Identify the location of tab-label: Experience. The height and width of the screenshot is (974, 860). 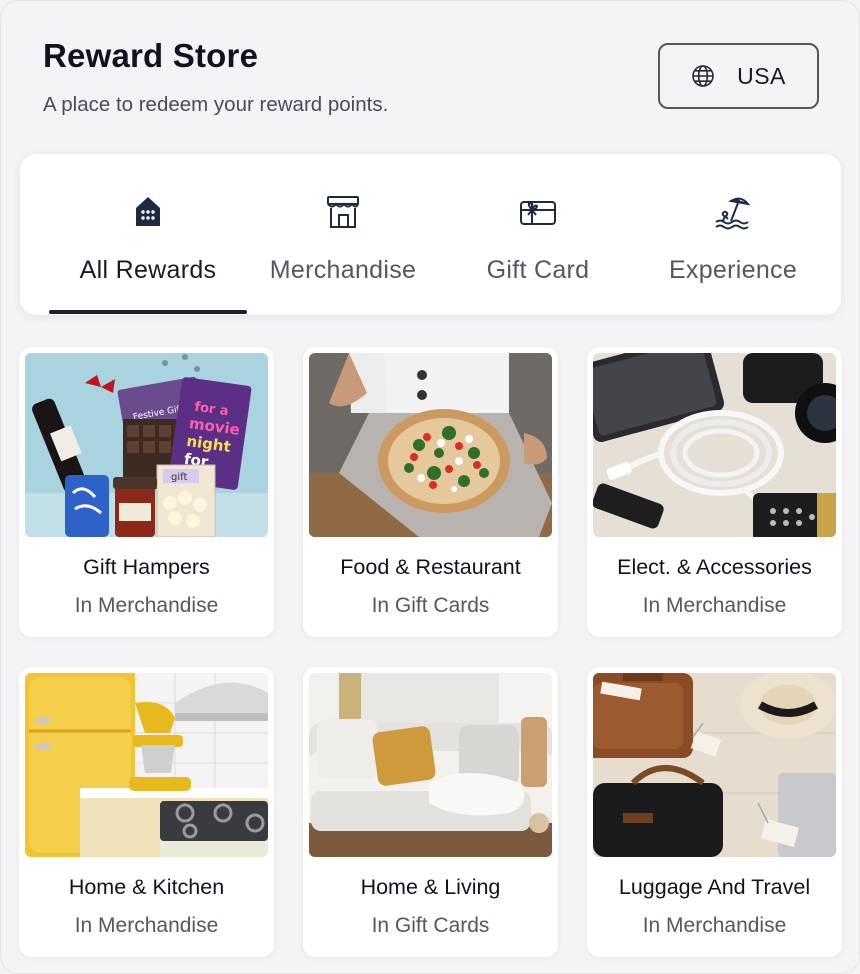
(733, 270).